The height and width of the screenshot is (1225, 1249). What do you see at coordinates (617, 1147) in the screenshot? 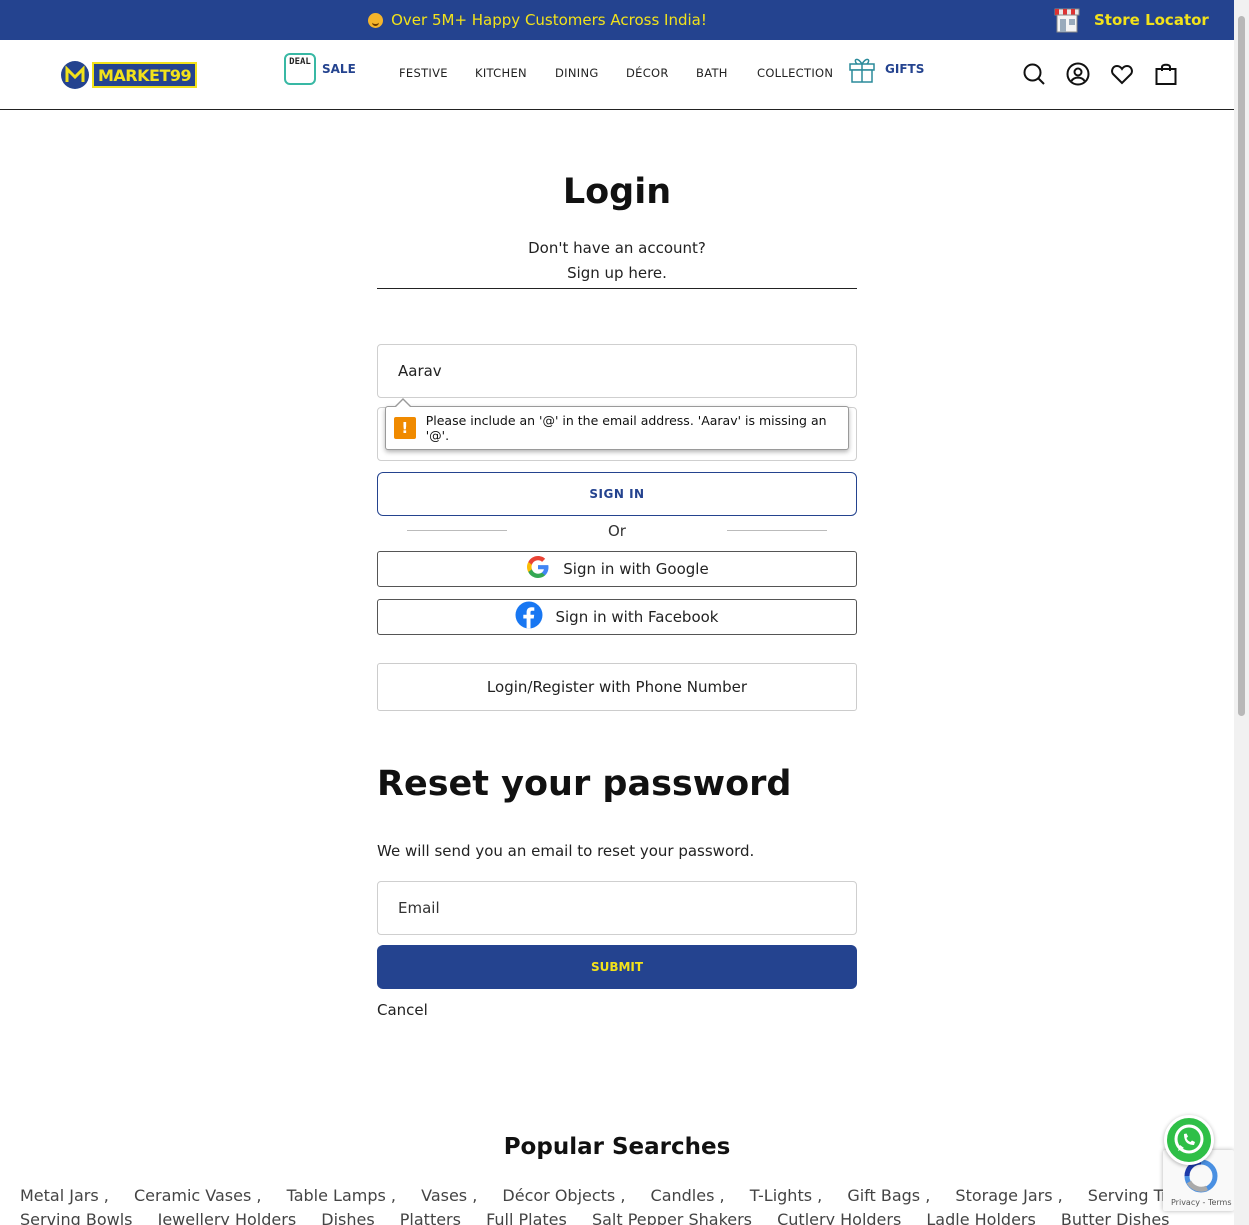
I see `popular-searches-title: Popular Searches` at bounding box center [617, 1147].